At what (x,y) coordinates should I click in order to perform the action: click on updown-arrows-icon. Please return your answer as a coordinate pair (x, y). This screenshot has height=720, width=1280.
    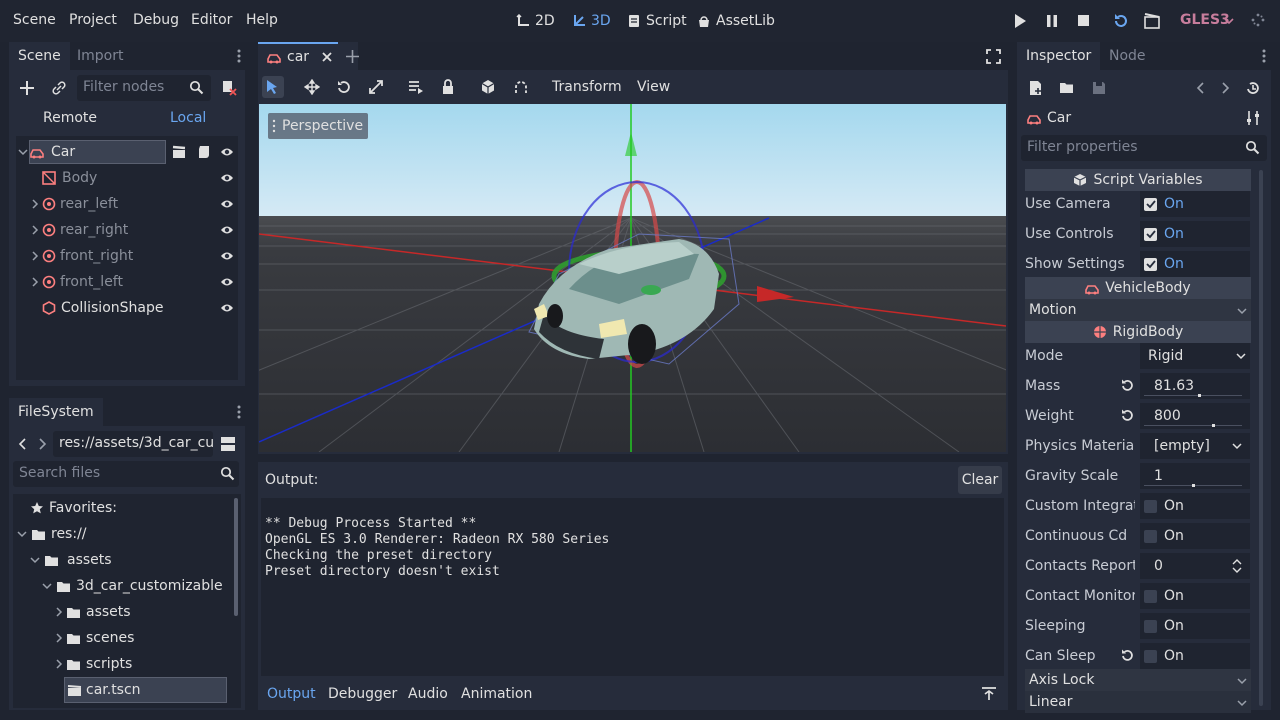
    Looking at the image, I should click on (1237, 566).